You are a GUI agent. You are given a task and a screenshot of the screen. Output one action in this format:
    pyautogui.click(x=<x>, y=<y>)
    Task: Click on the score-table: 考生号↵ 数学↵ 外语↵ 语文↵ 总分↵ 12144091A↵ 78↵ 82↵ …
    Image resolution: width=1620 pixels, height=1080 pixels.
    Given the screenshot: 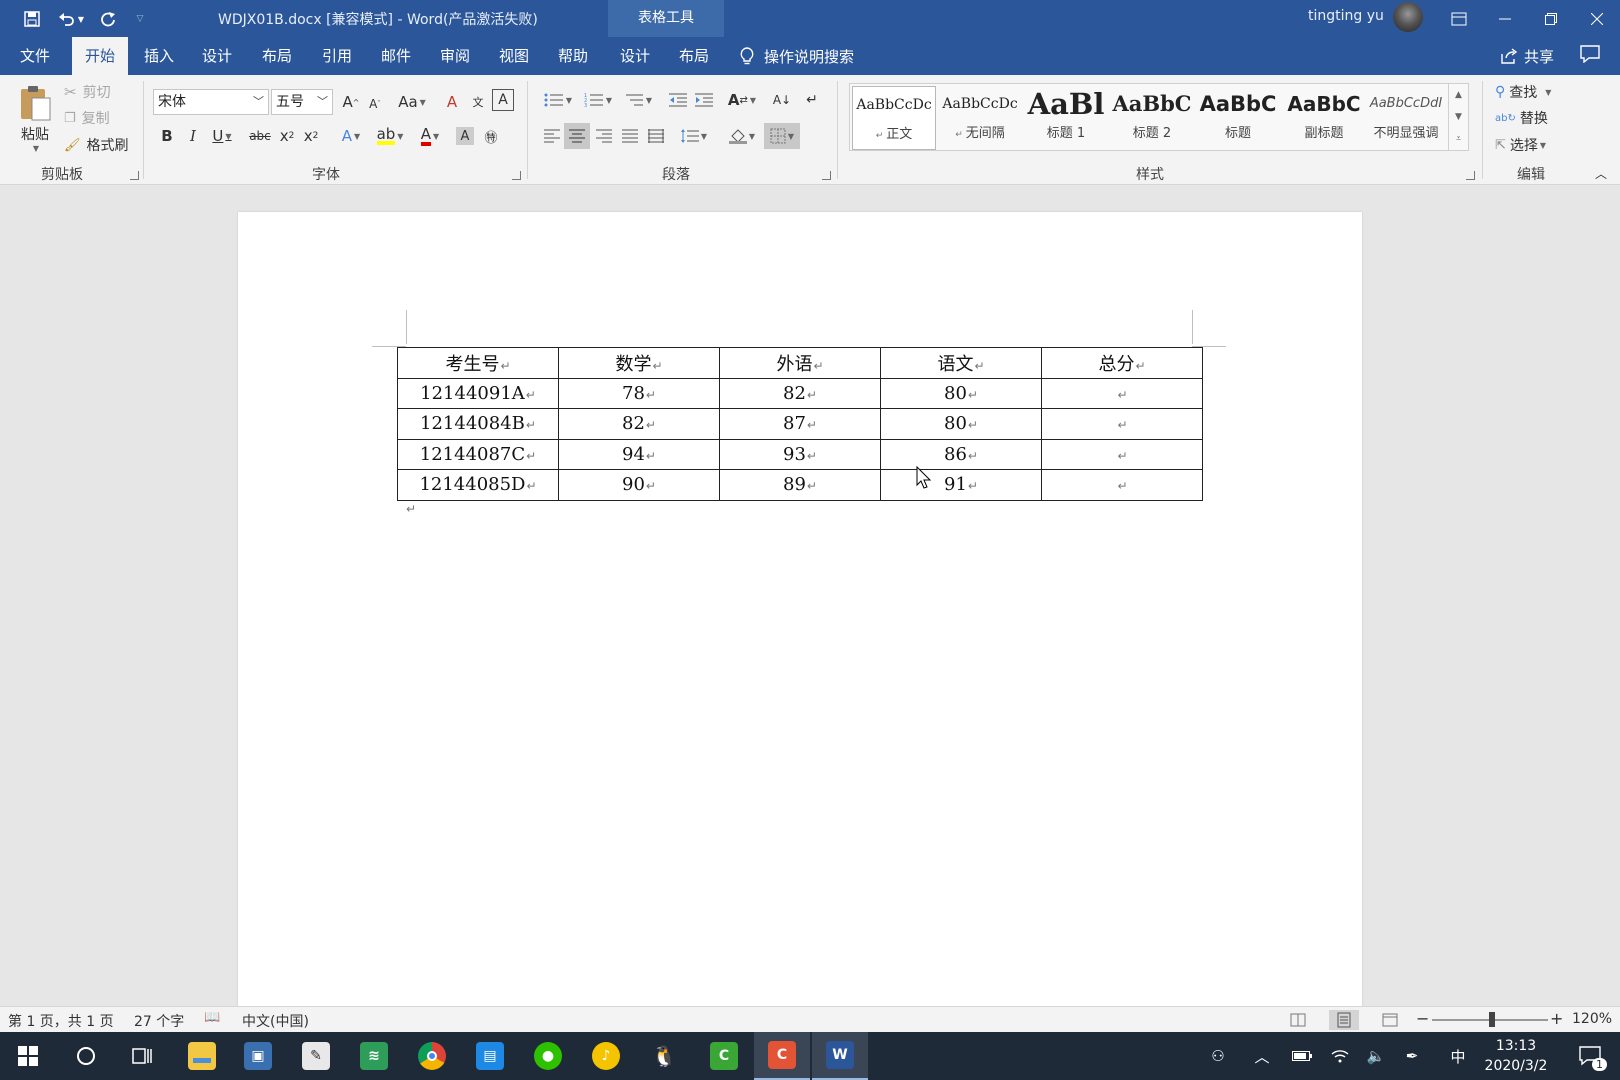 What is the action you would take?
    pyautogui.click(x=800, y=424)
    